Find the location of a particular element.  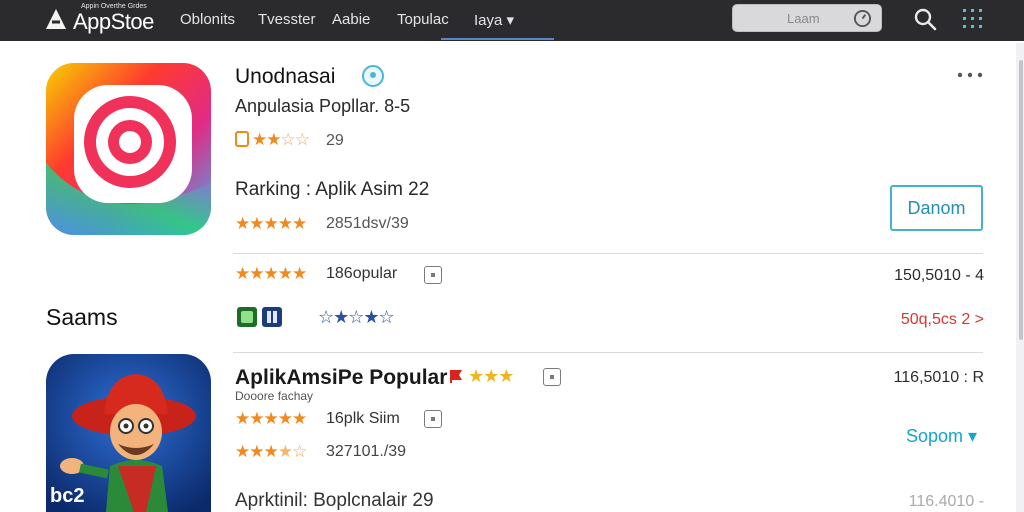

featured-rating-stars-2: ★★★★★ is located at coordinates (271, 223).